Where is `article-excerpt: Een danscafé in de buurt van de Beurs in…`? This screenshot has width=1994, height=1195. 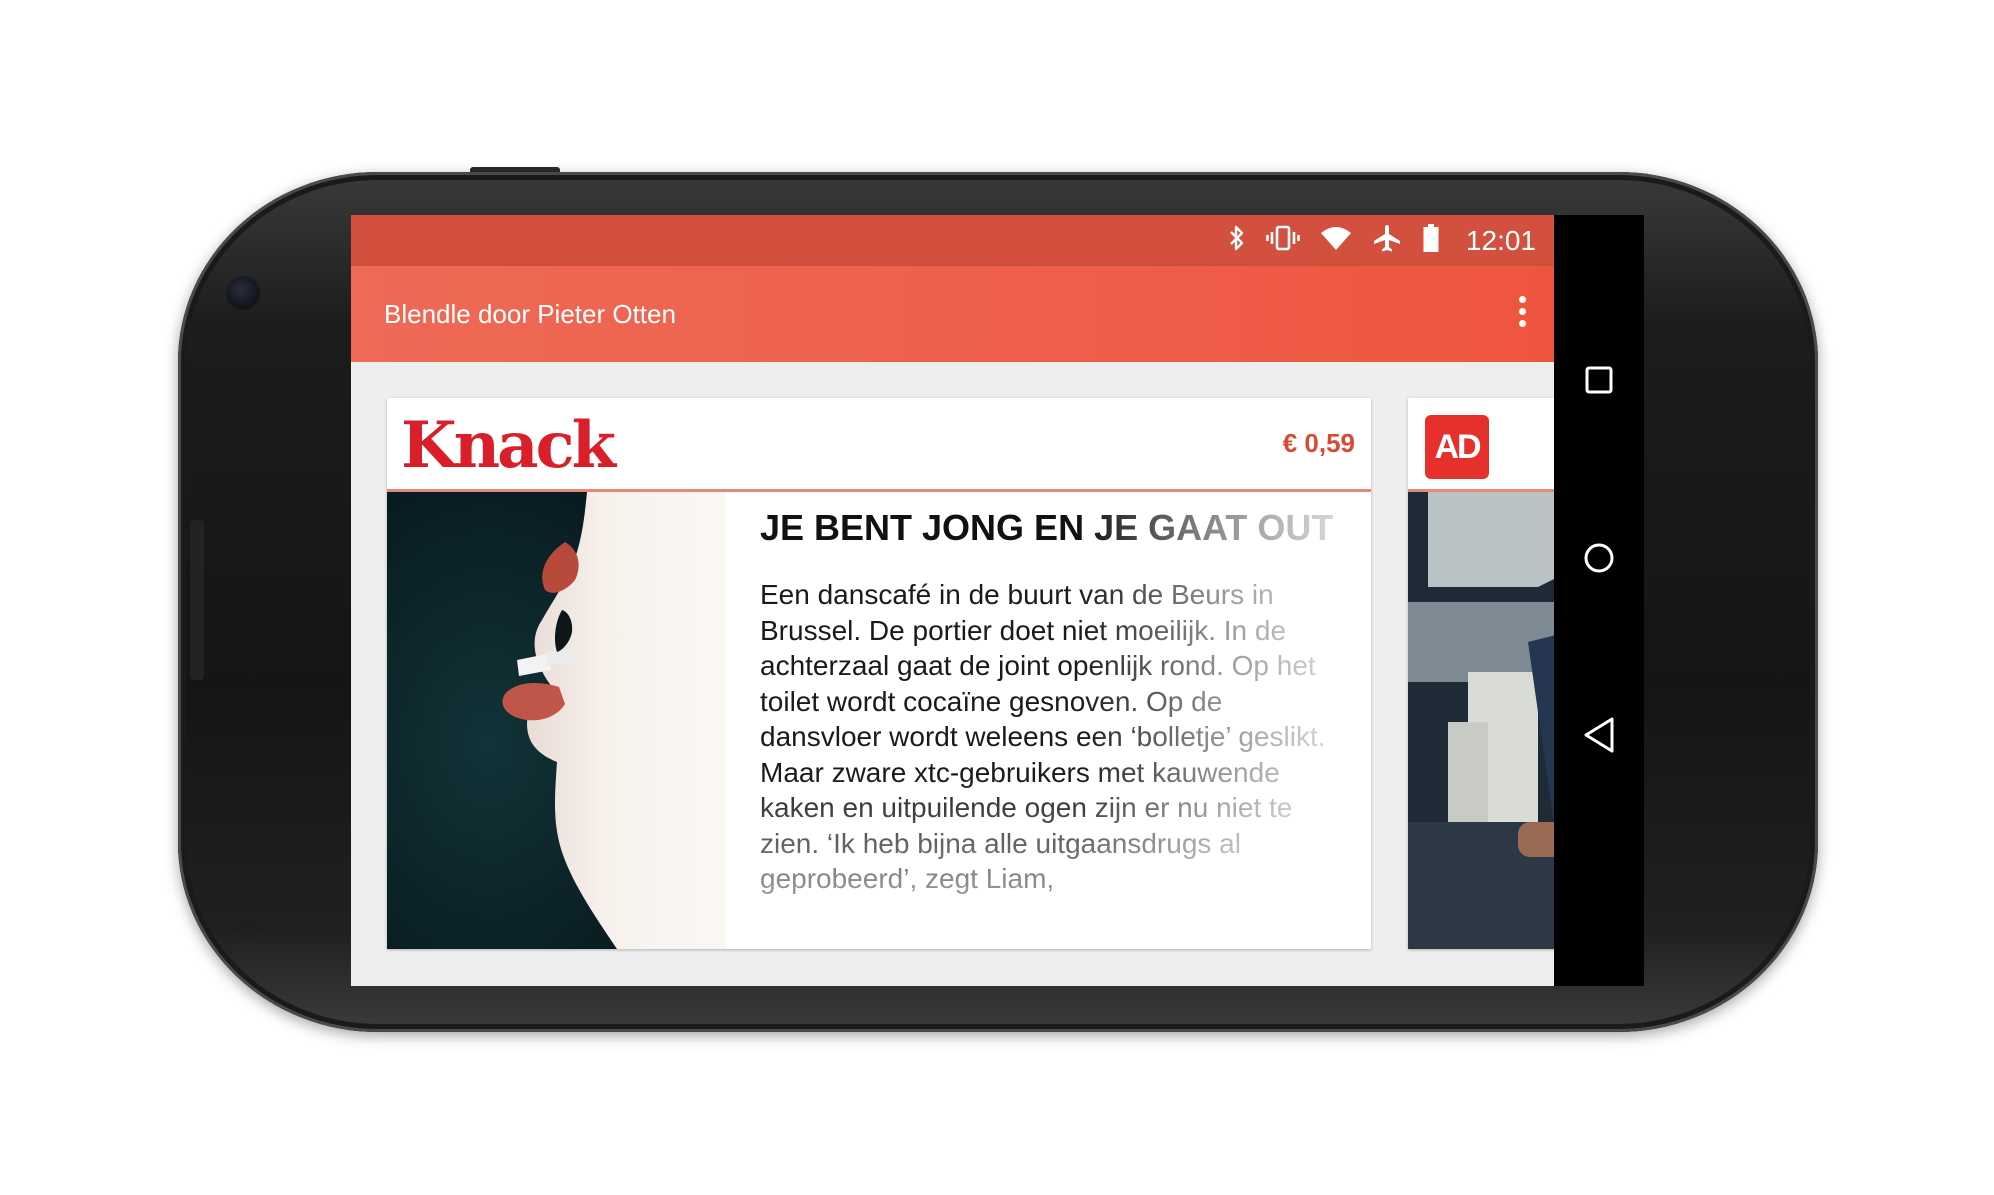
article-excerpt: Een danscafé in de buurt van de Beurs in… is located at coordinates (1043, 736).